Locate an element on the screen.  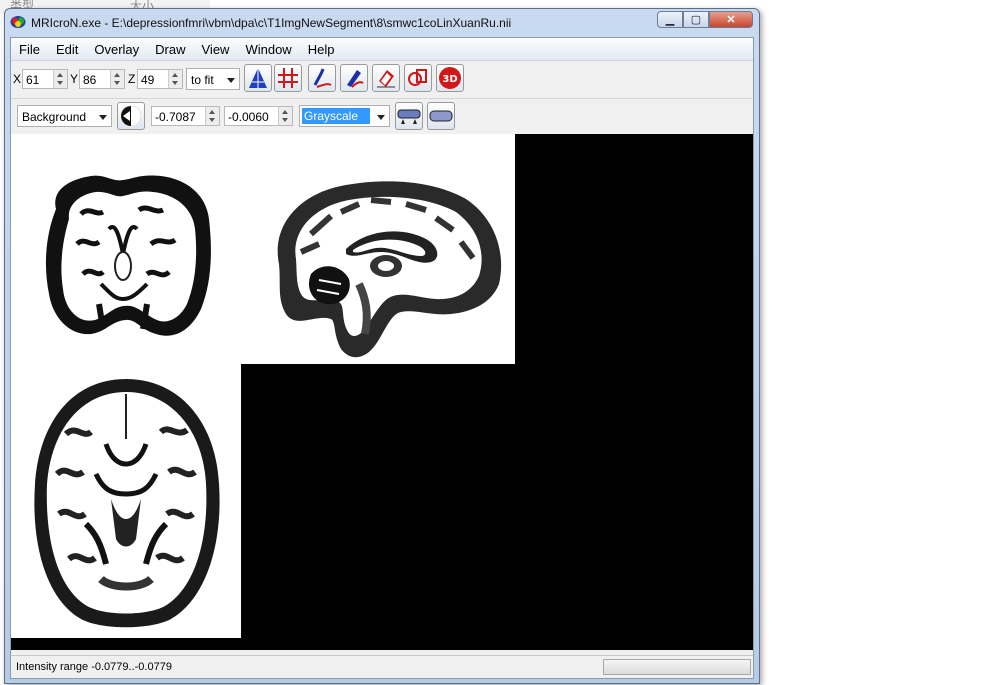
shape-button is located at coordinates (418, 78).